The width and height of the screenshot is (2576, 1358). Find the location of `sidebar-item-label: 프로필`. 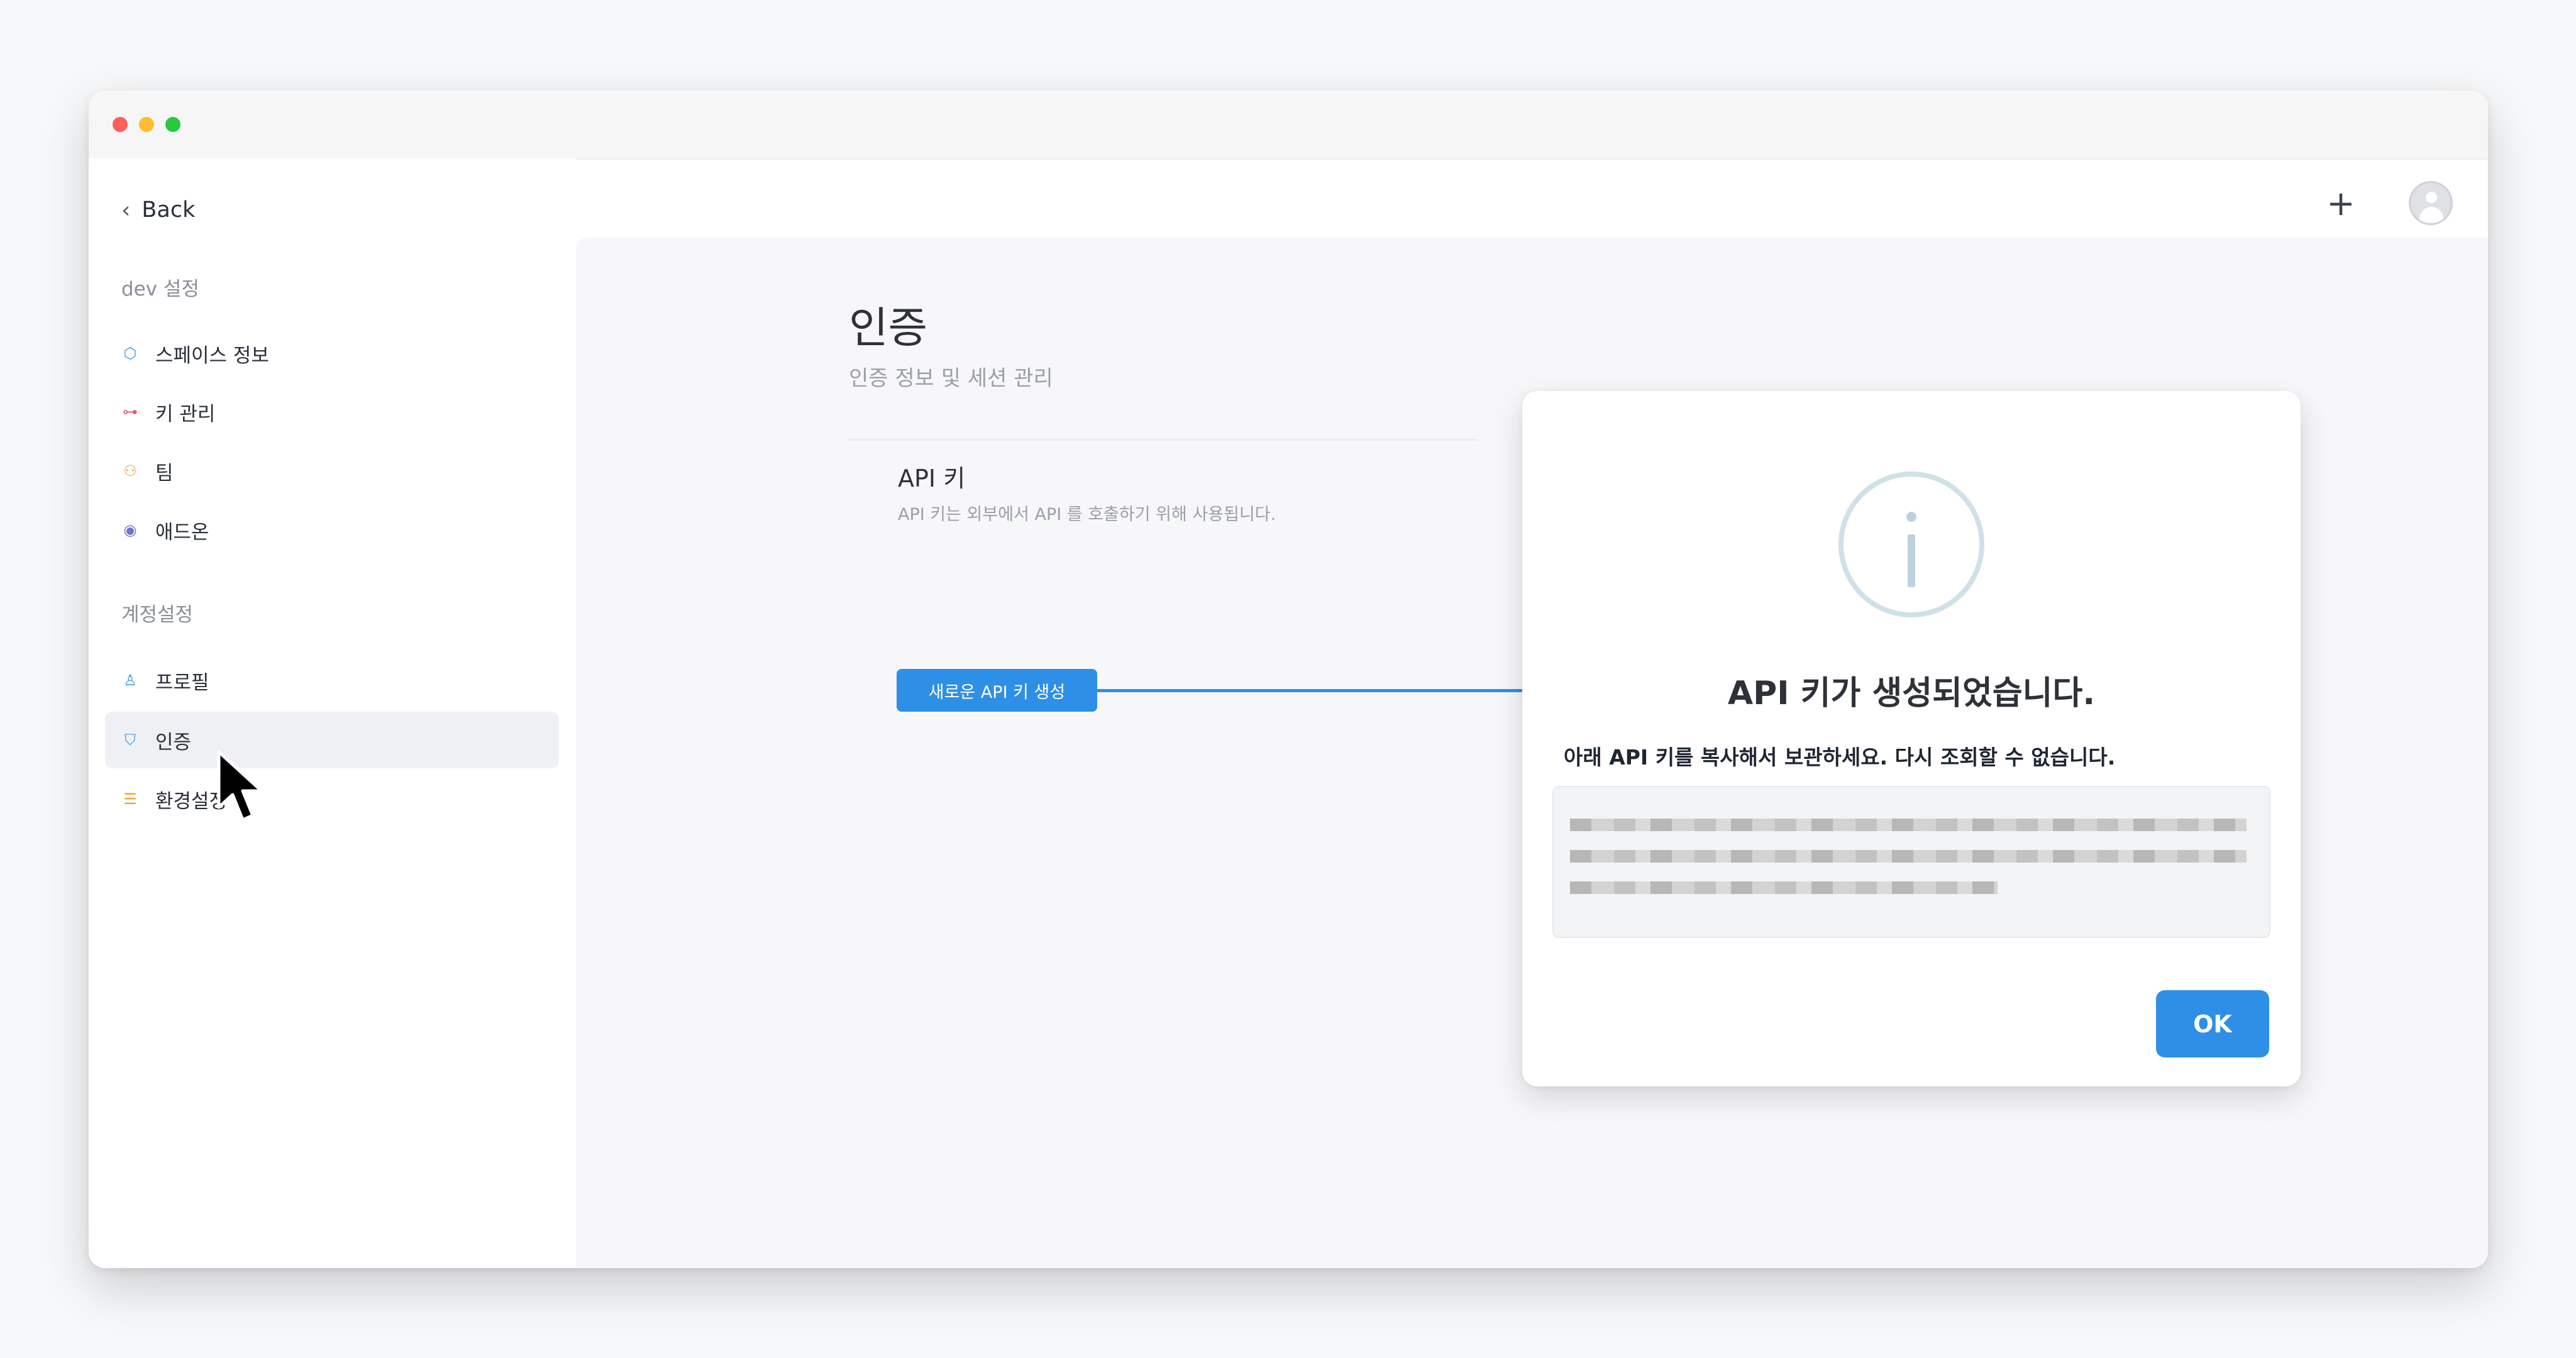

sidebar-item-label: 프로필 is located at coordinates (182, 682).